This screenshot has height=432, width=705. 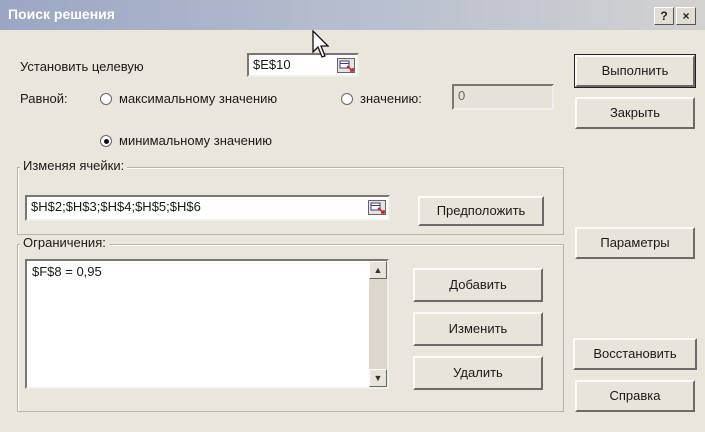 I want to click on guess-button: Предположить, so click(x=481, y=211).